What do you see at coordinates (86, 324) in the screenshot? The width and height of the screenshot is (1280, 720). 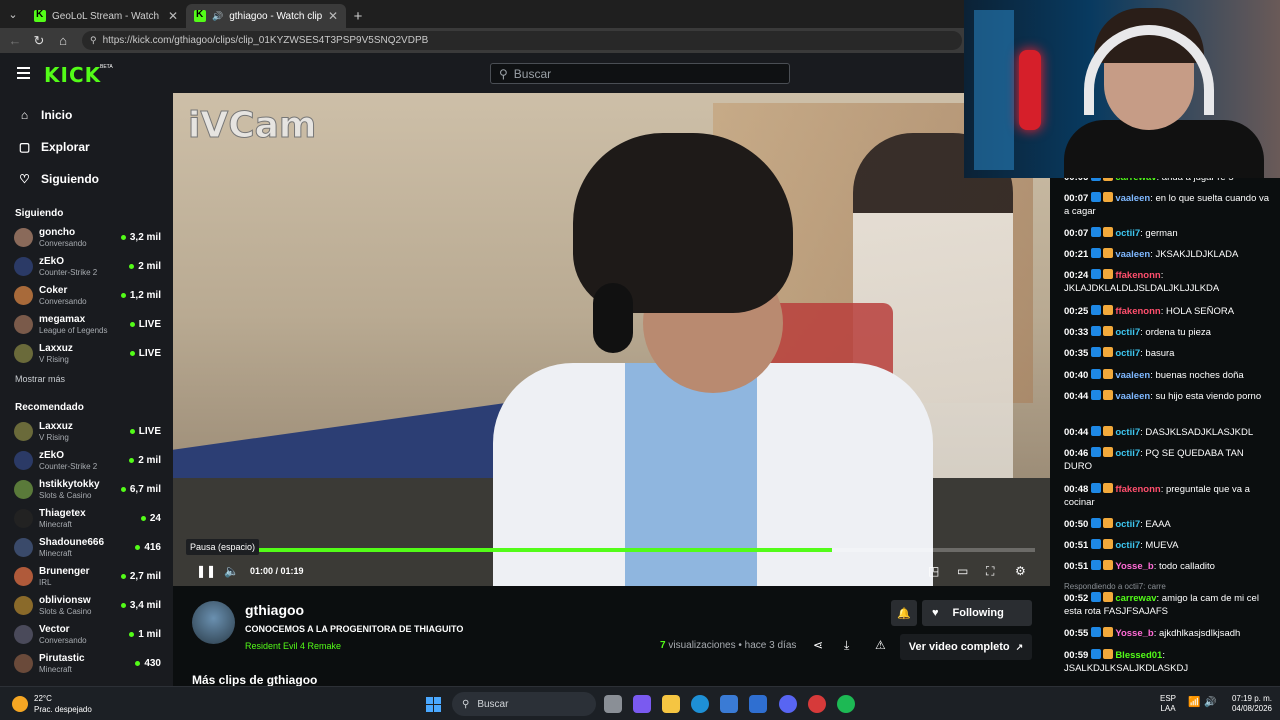 I see `sidebar-channel: megamax League of Legends LIVE` at bounding box center [86, 324].